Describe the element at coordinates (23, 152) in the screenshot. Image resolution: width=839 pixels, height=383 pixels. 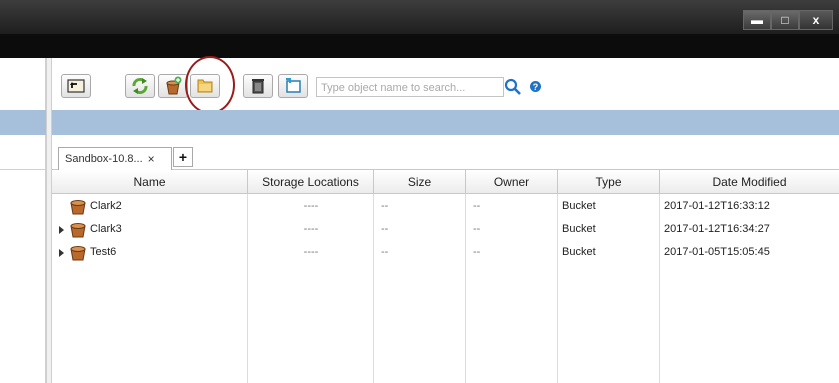
I see `left-panel-separator` at that location.